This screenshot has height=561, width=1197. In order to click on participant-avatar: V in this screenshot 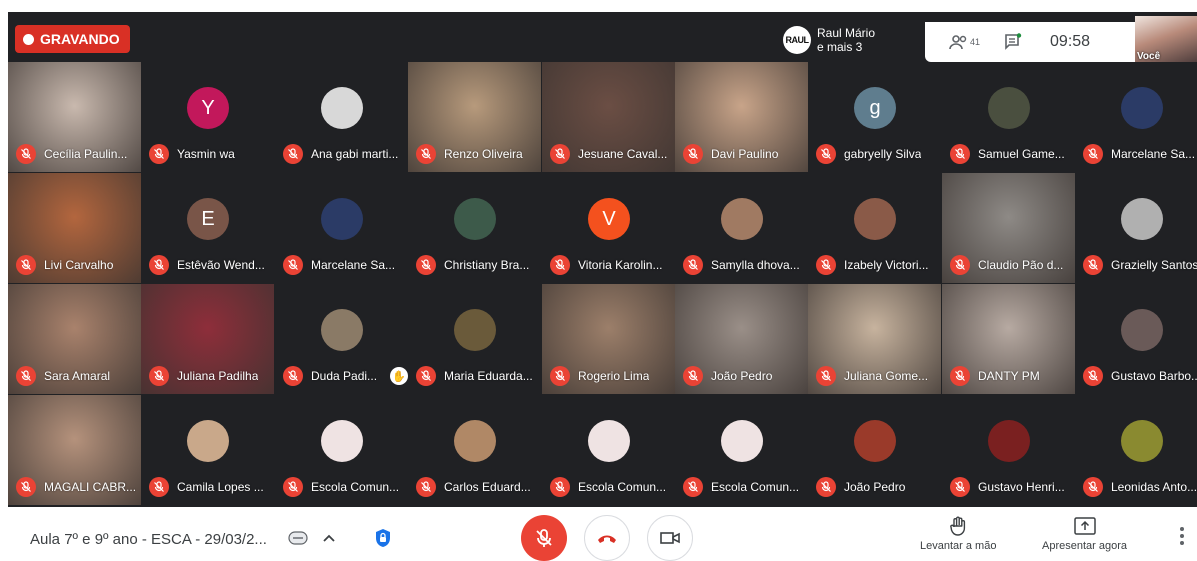, I will do `click(609, 219)`.